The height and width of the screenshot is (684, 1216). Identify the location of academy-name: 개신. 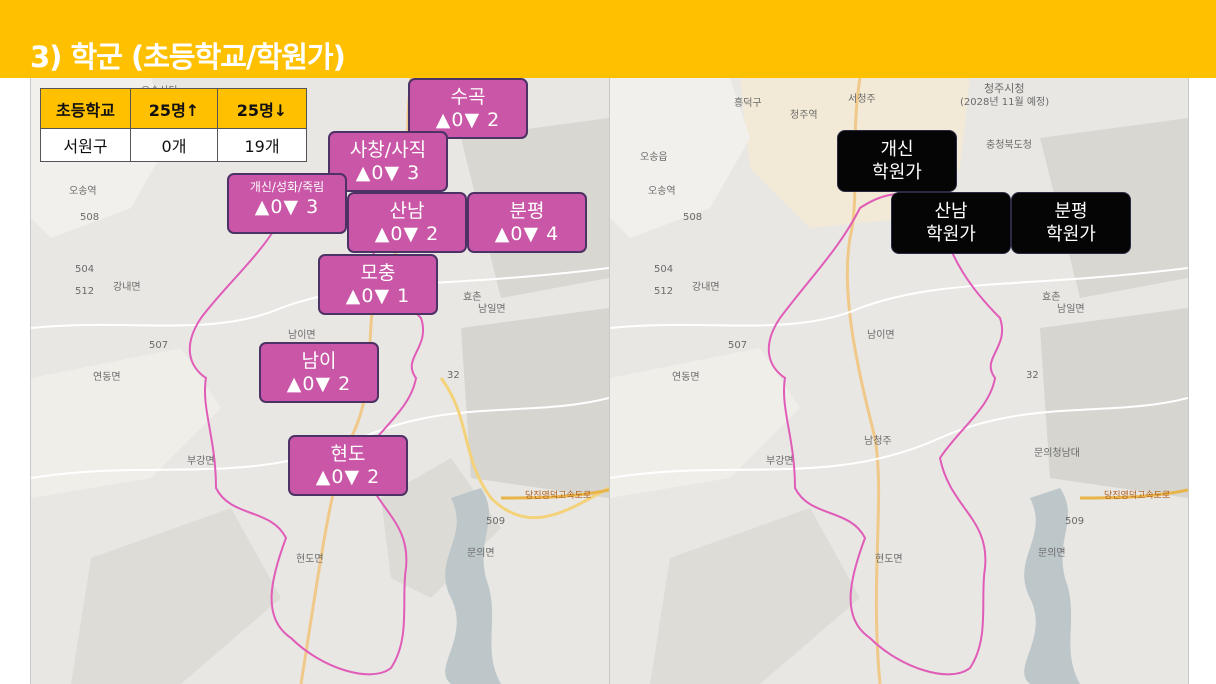
(897, 149).